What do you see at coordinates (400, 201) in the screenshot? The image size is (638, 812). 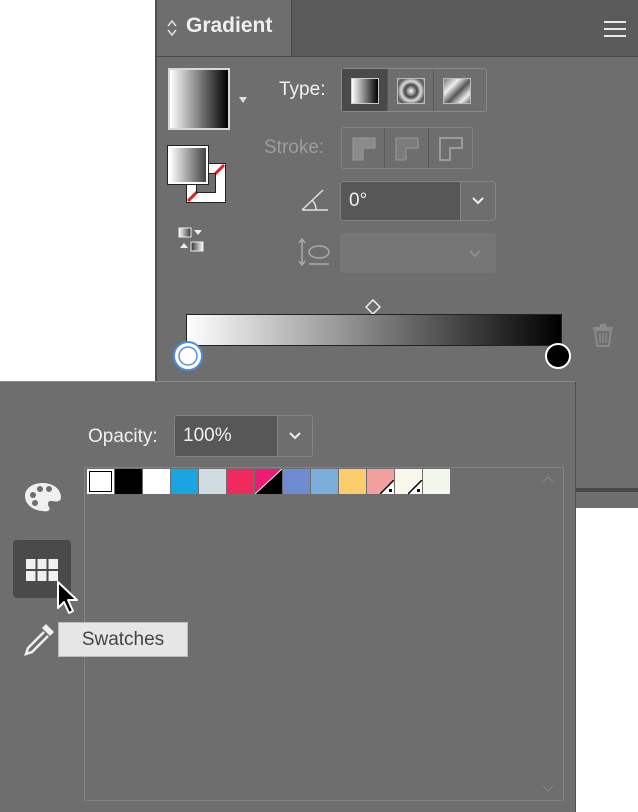 I see `angle-value: 0°` at bounding box center [400, 201].